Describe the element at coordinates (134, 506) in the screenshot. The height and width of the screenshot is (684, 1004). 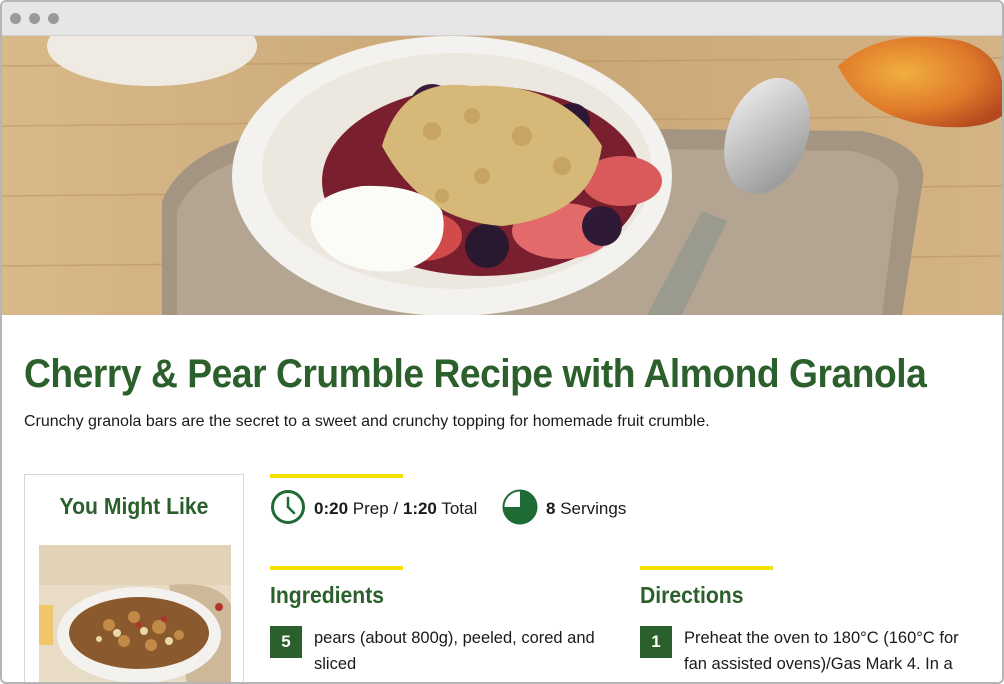
I see `you-might-like-title: You Might Like` at that location.